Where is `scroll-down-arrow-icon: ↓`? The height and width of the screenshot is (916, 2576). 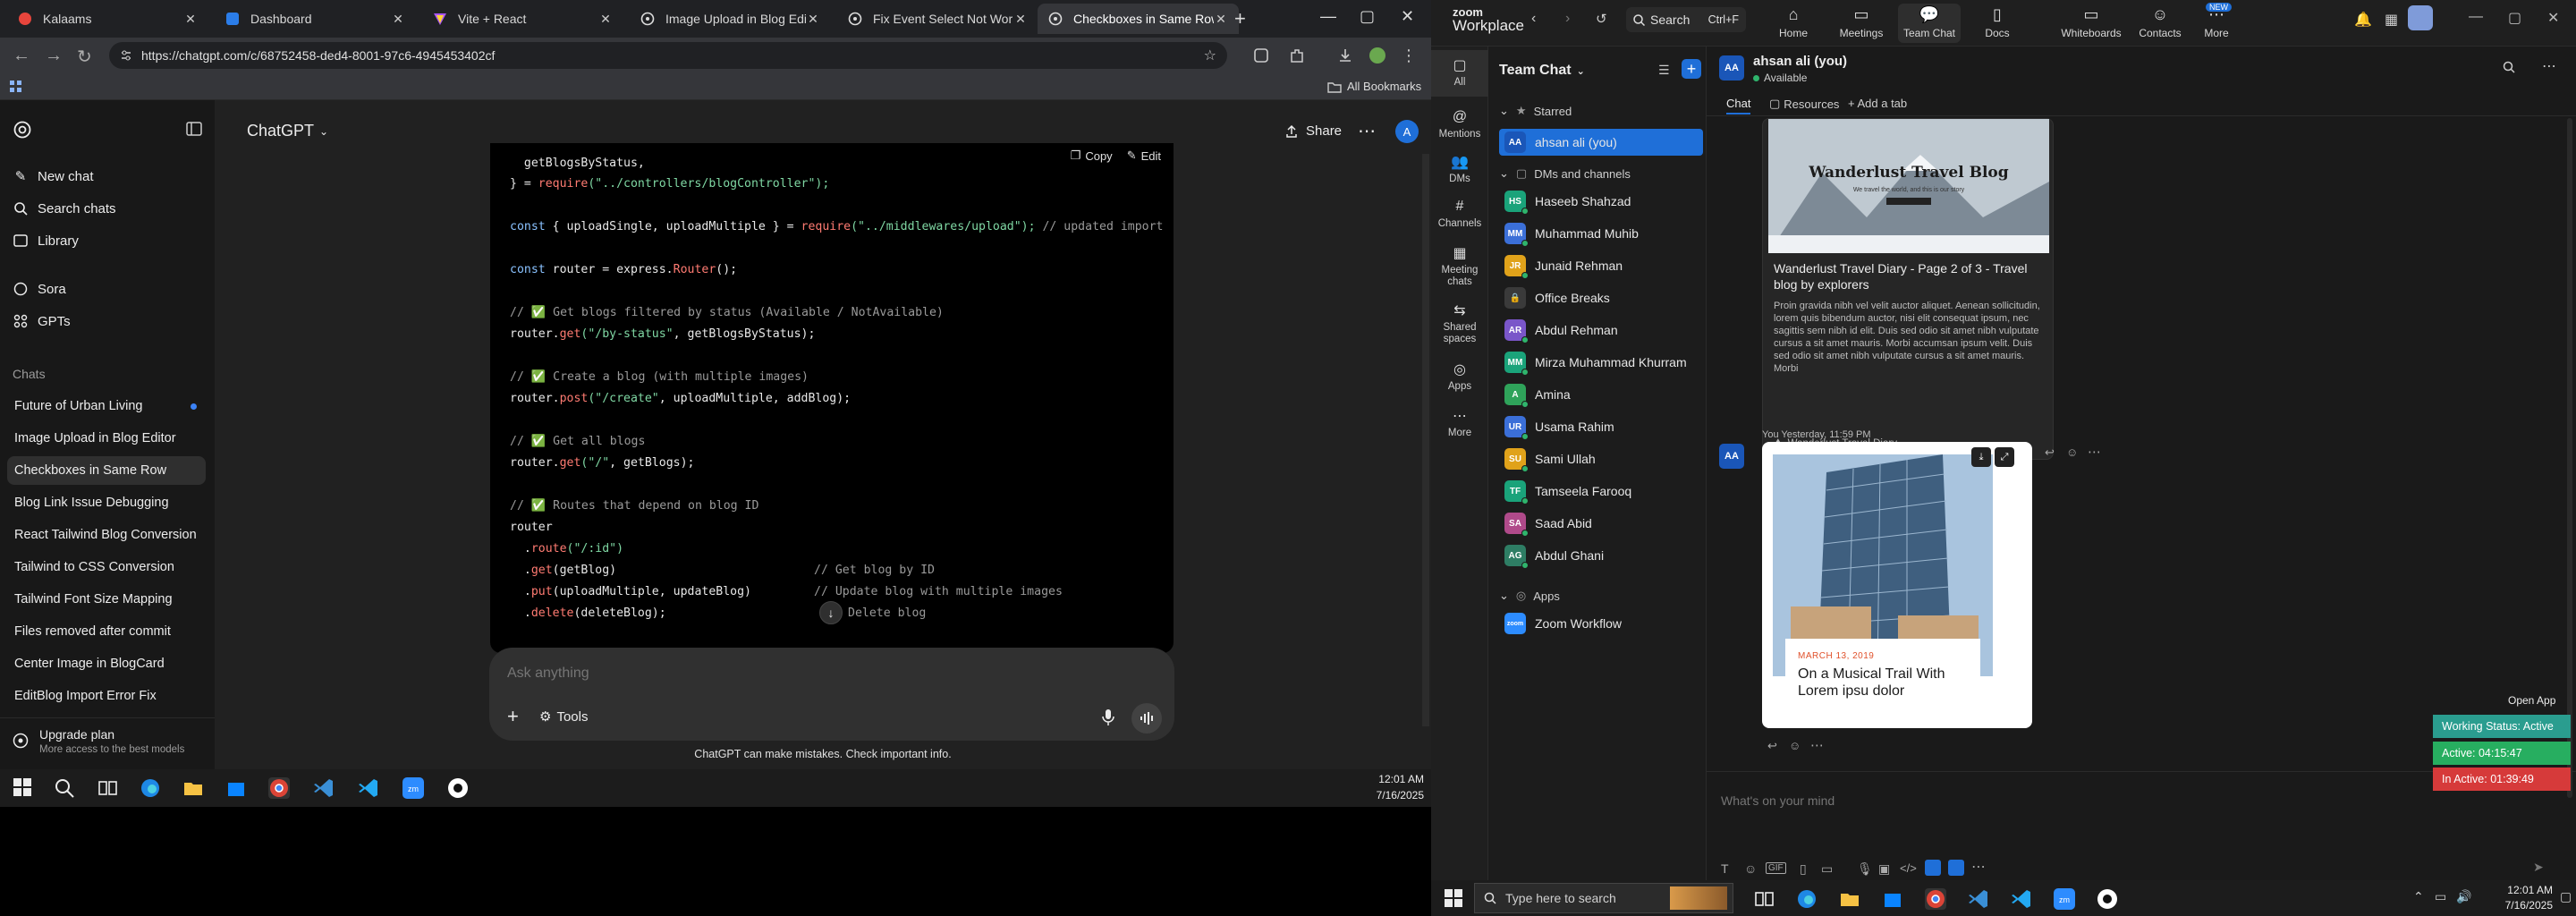 scroll-down-arrow-icon: ↓ is located at coordinates (831, 612).